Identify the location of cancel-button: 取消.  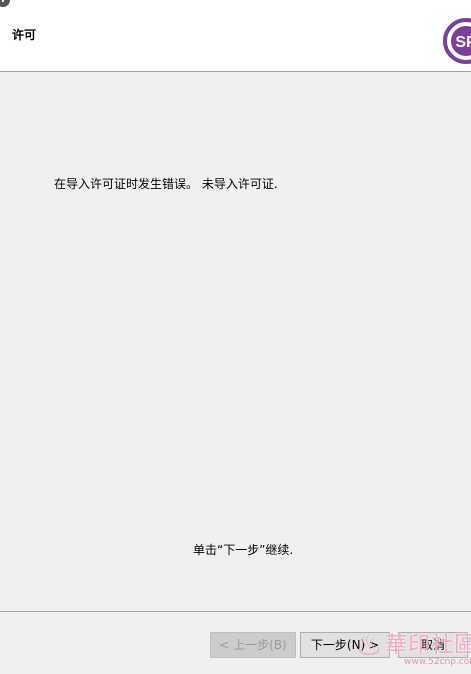
(433, 645).